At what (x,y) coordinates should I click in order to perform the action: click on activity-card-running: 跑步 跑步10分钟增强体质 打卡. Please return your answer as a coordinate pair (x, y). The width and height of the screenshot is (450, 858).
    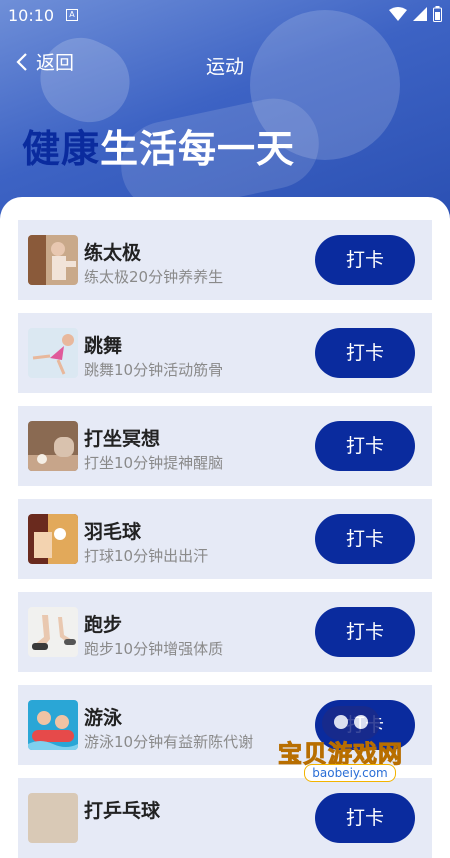
    Looking at the image, I should click on (225, 632).